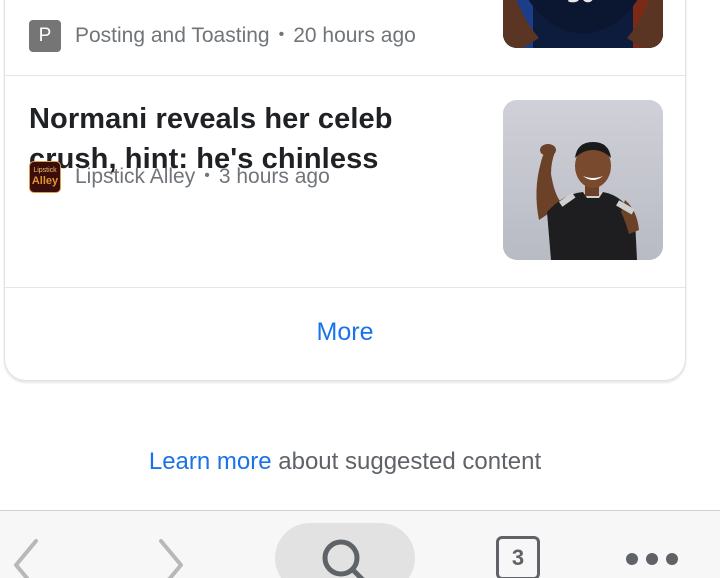  What do you see at coordinates (45, 170) in the screenshot?
I see `publisher-icon-text: Lipstick` at bounding box center [45, 170].